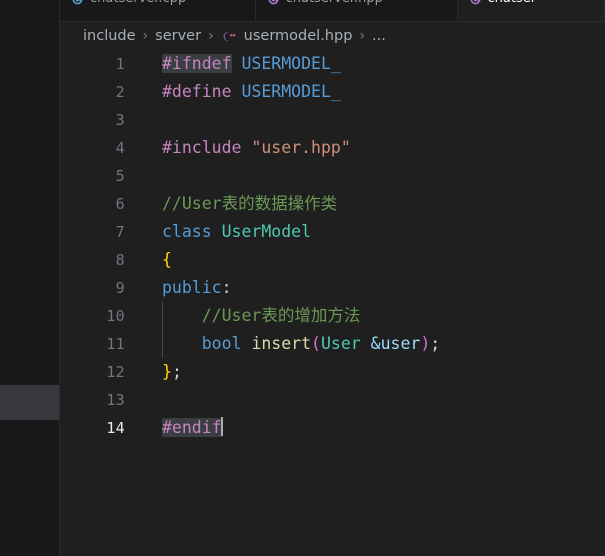 This screenshot has height=556, width=605. Describe the element at coordinates (298, 36) in the screenshot. I see `breadcrumb-item-label: usermodel.hpp` at that location.